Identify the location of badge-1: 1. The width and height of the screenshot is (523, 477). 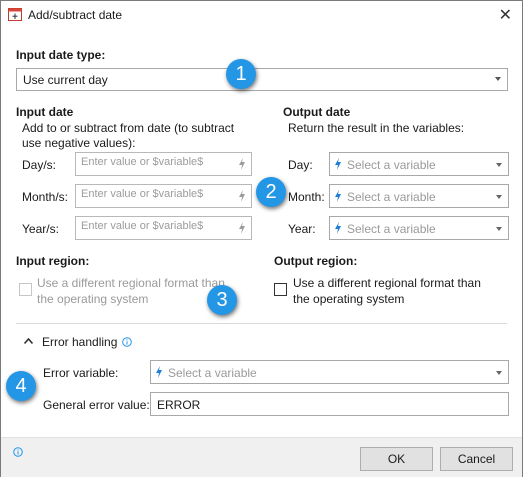
(241, 74).